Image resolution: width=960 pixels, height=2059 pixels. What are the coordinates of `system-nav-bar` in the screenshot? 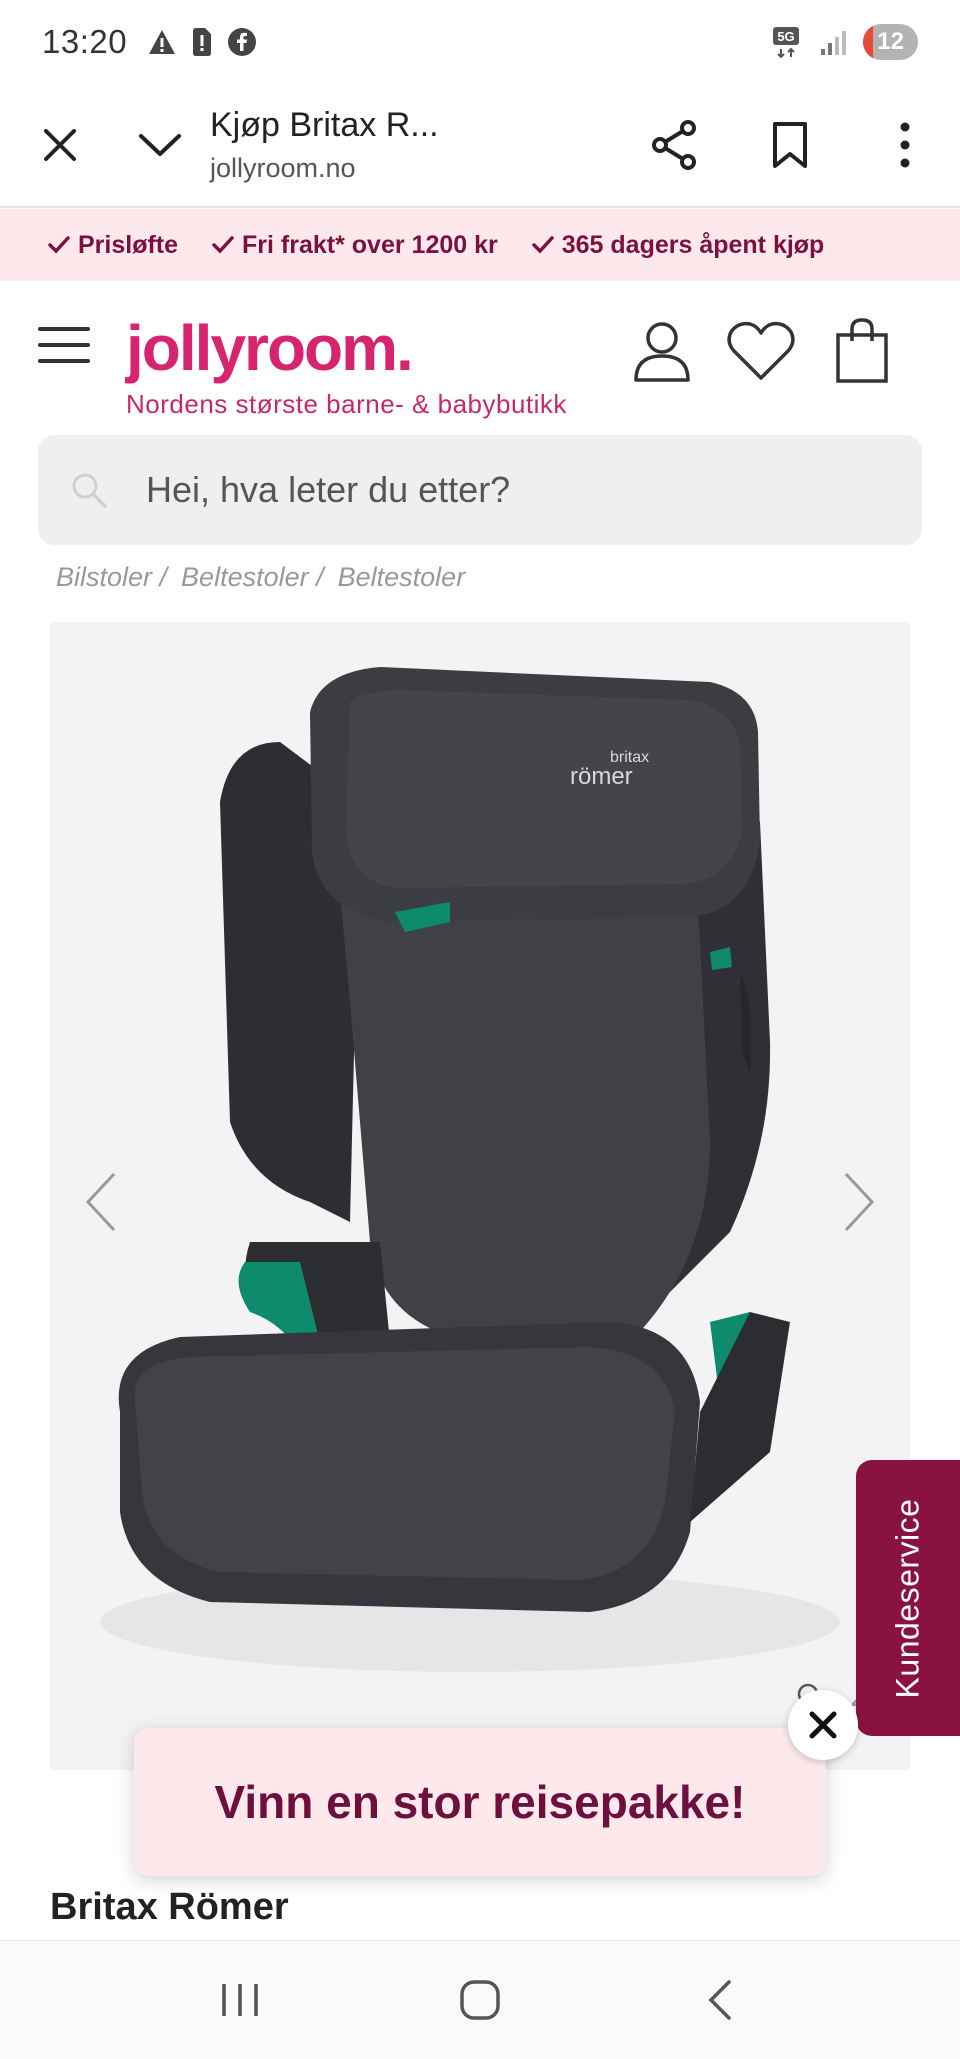 It's located at (480, 1999).